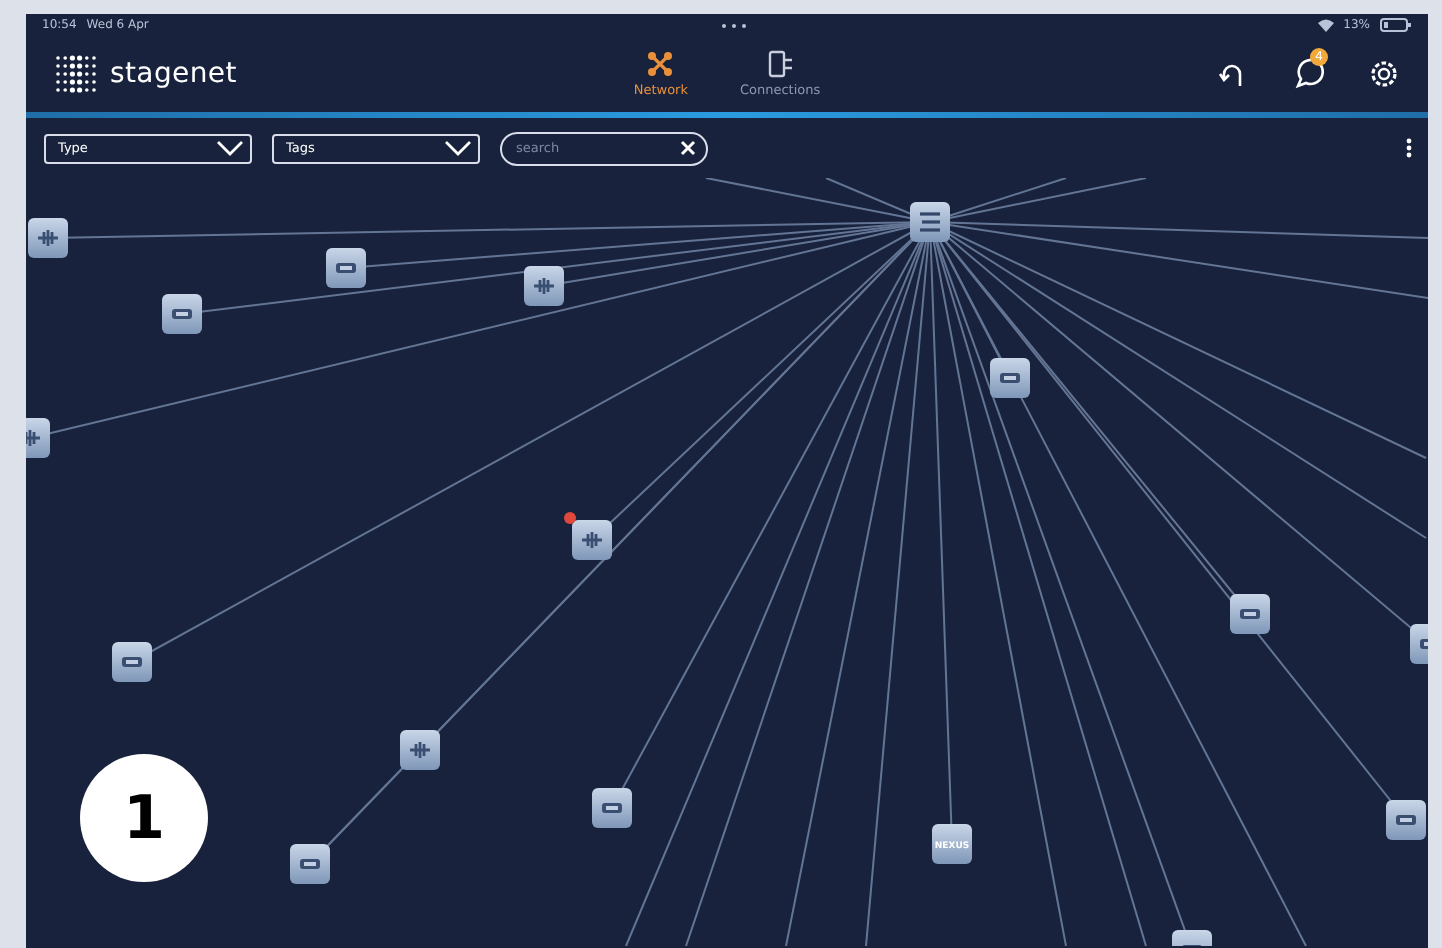  What do you see at coordinates (1409, 148) in the screenshot?
I see `more-options-icon` at bounding box center [1409, 148].